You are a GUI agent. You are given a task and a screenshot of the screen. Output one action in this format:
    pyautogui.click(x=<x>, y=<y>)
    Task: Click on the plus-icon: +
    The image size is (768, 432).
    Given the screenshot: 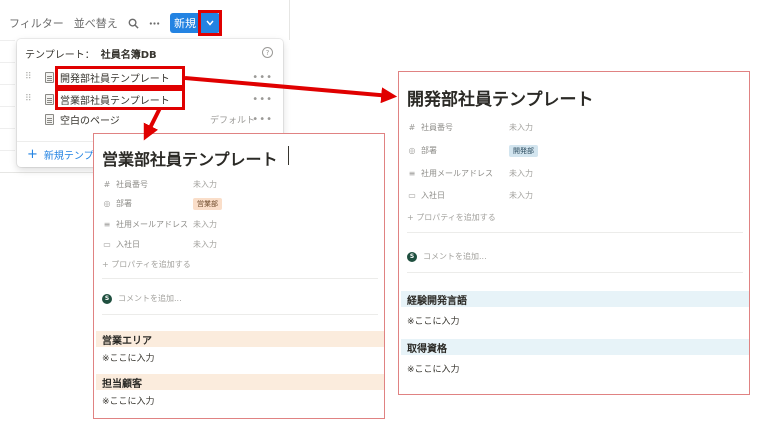 What is the action you would take?
    pyautogui.click(x=32, y=154)
    